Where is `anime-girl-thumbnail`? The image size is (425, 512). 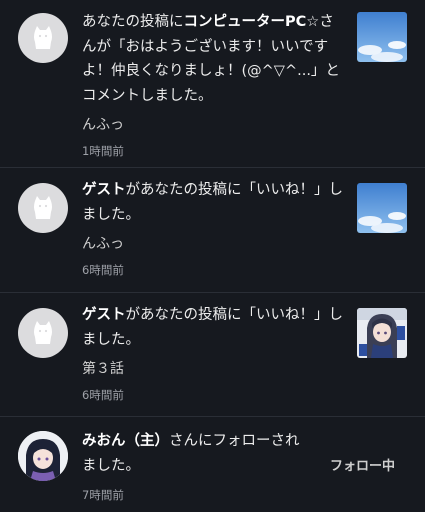
anime-girl-thumbnail is located at coordinates (382, 333).